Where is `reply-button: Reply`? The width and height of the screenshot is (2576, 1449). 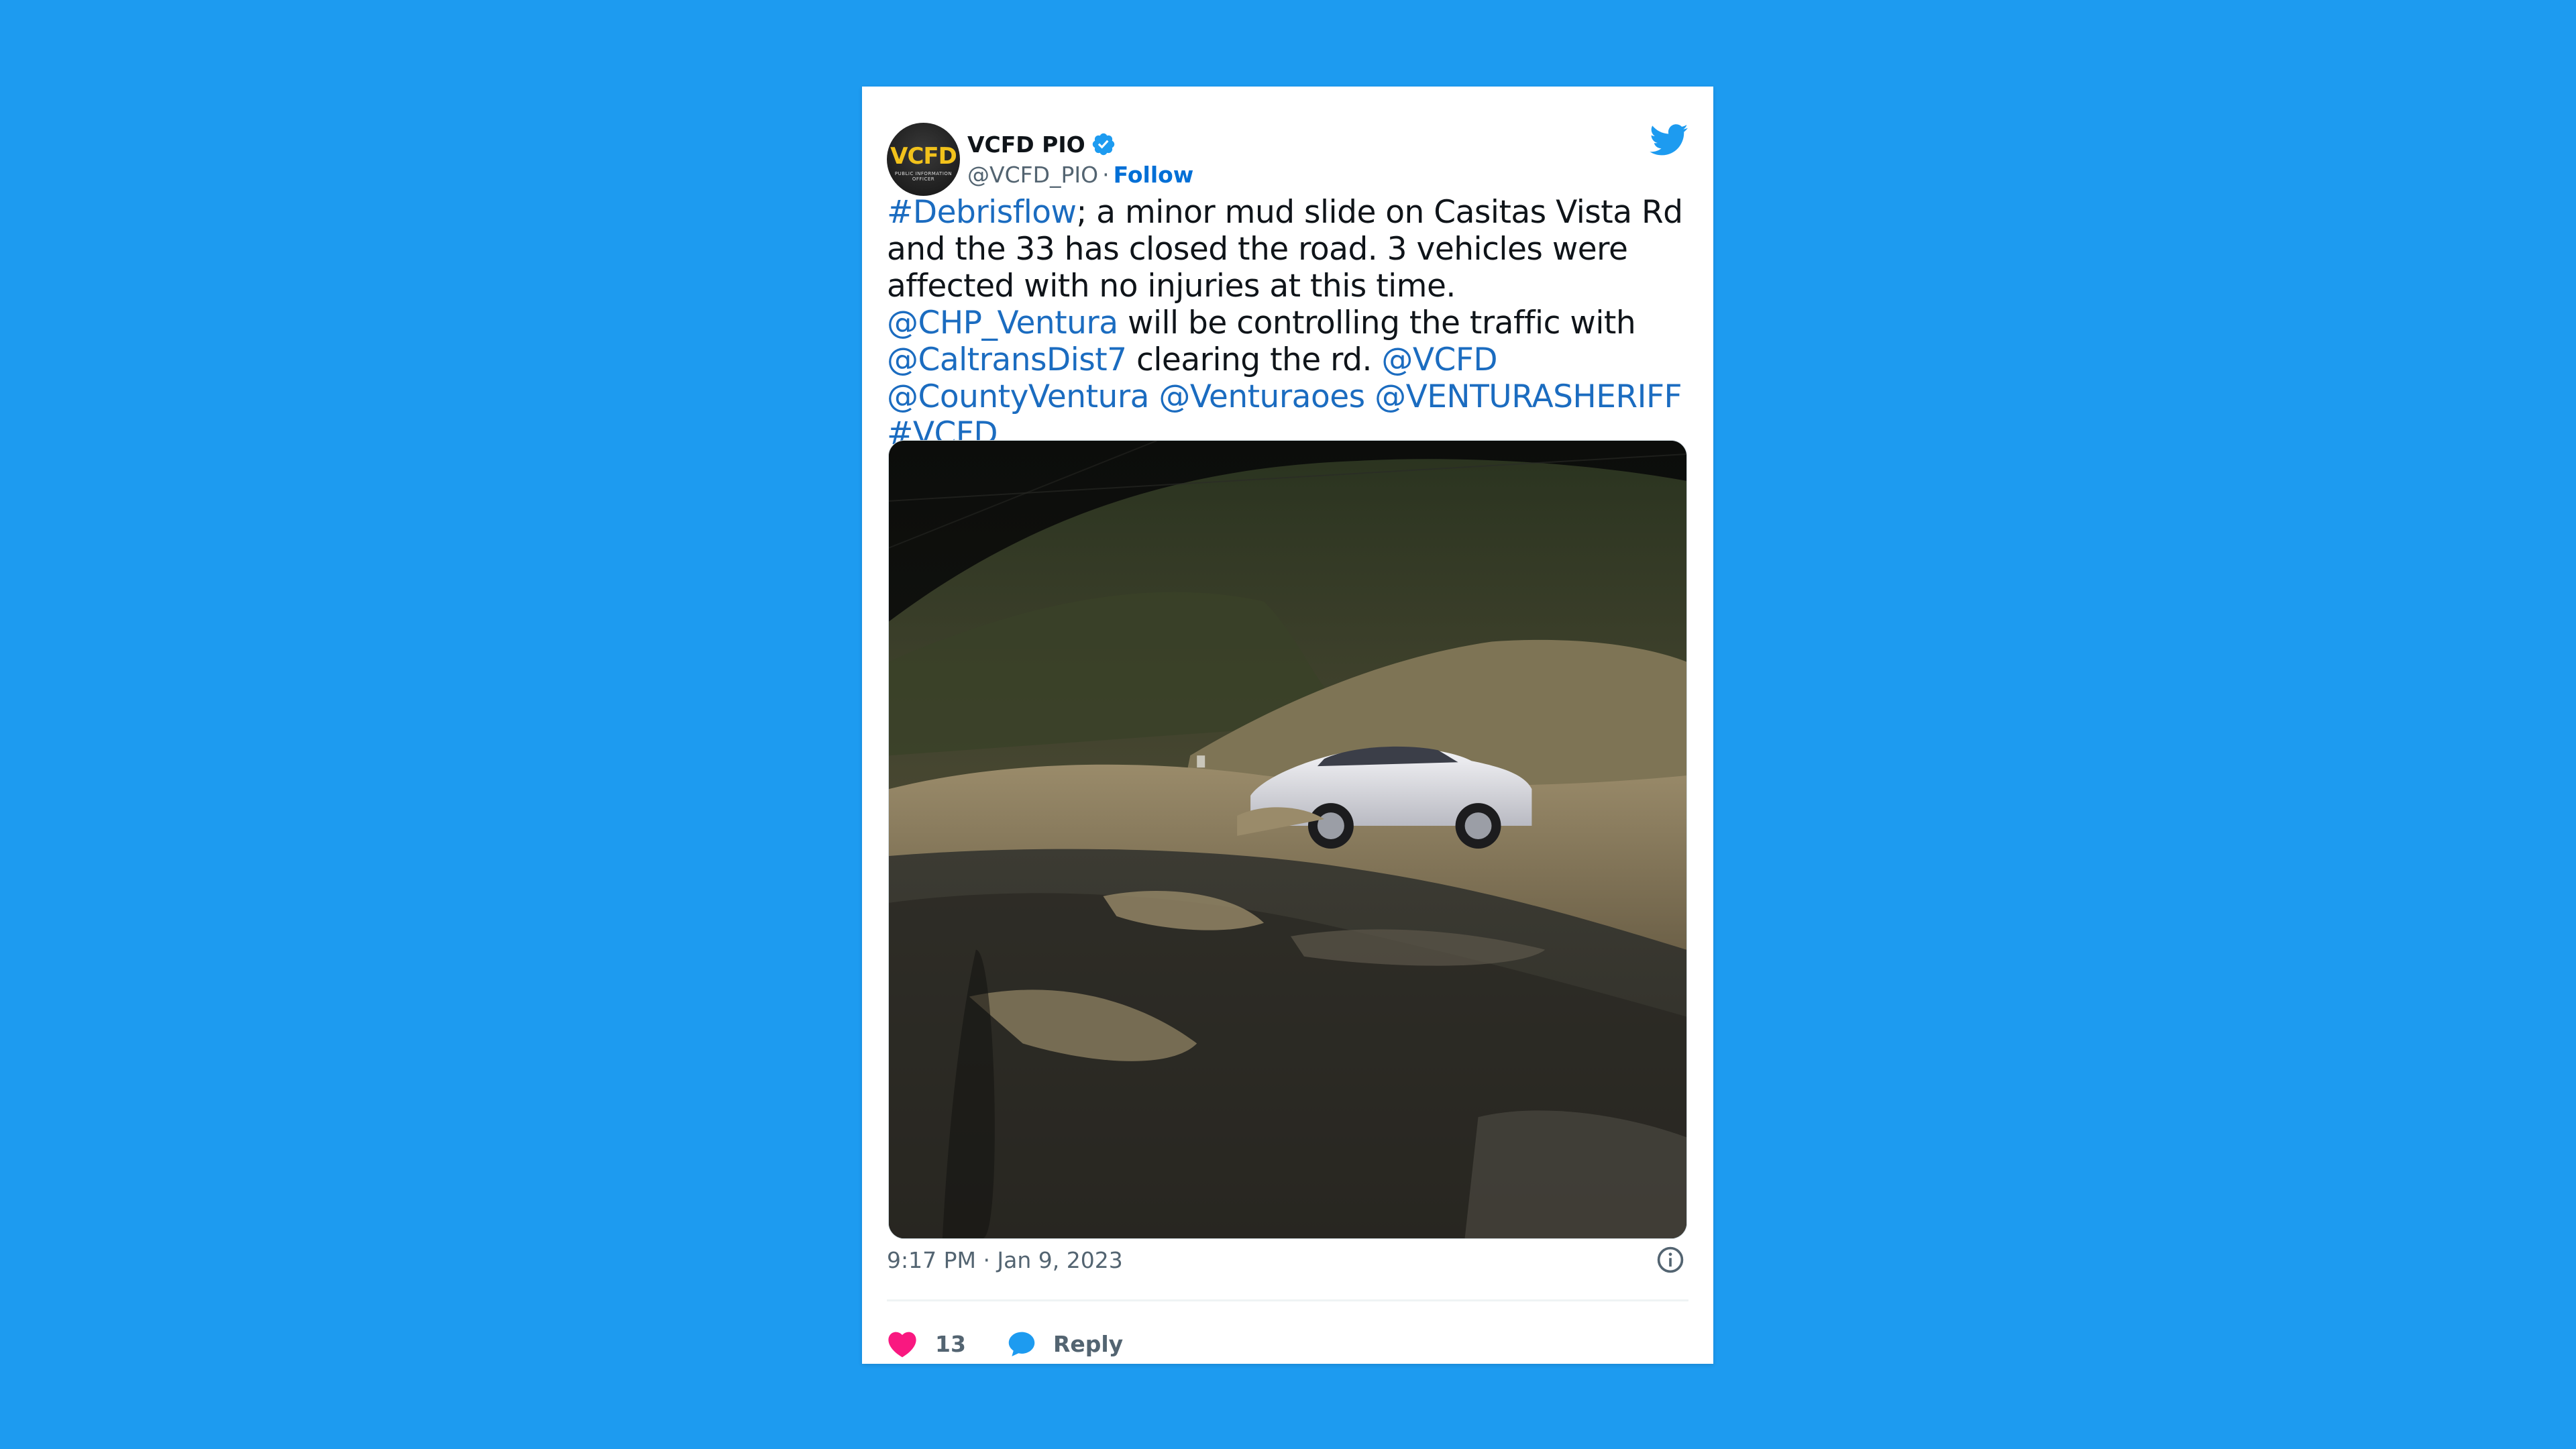 reply-button: Reply is located at coordinates (1064, 1343).